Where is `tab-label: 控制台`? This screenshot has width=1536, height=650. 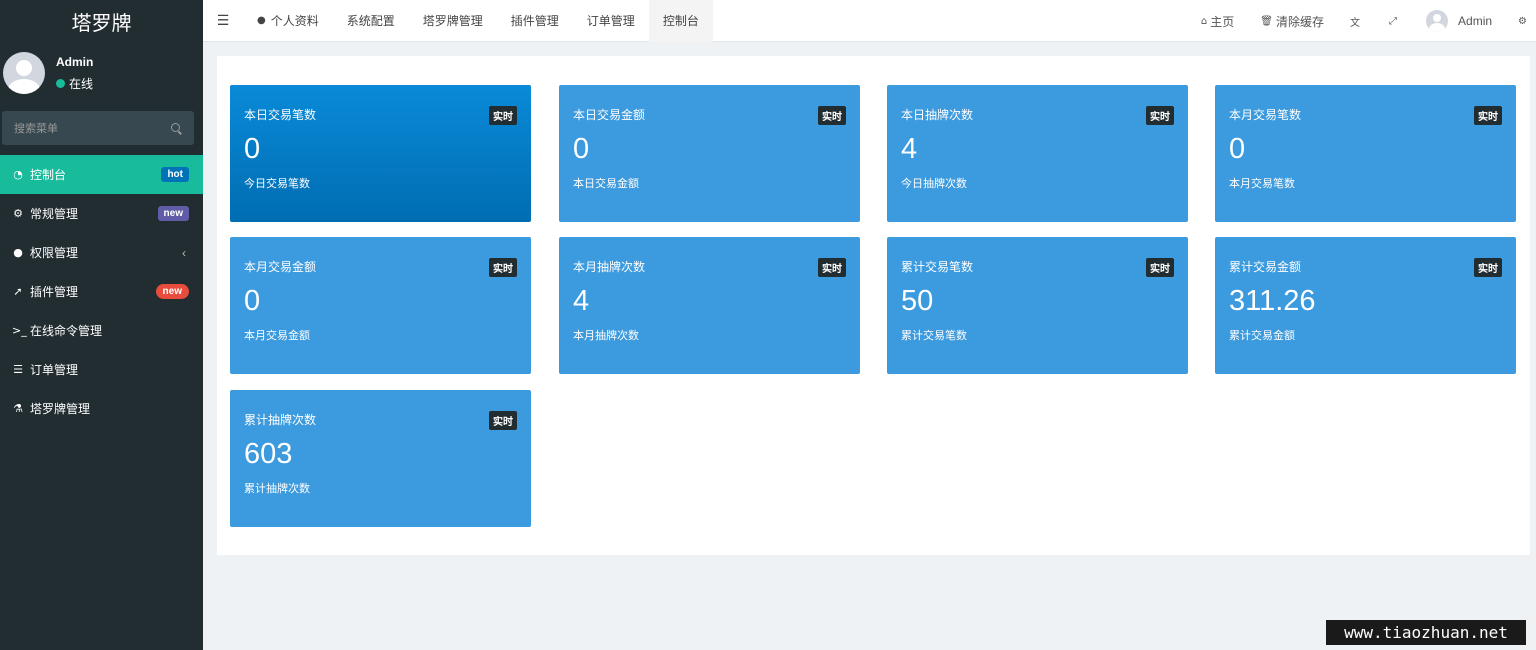 tab-label: 控制台 is located at coordinates (680, 21).